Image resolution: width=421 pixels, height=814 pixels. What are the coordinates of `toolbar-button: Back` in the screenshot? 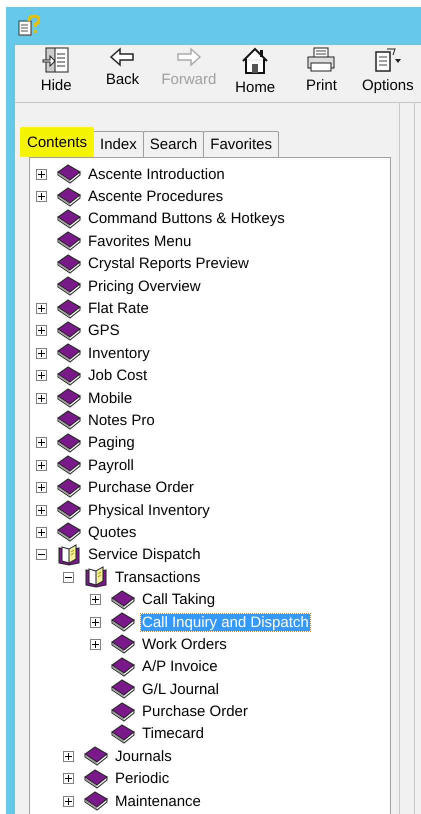 It's located at (122, 73).